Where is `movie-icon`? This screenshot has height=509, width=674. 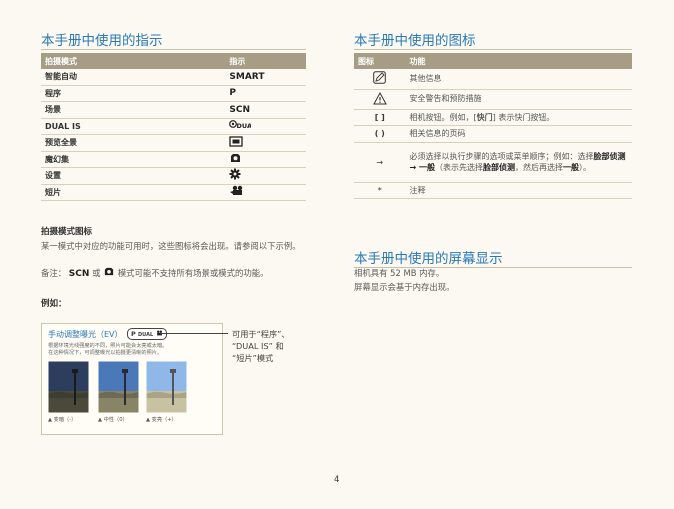
movie-icon is located at coordinates (265, 192).